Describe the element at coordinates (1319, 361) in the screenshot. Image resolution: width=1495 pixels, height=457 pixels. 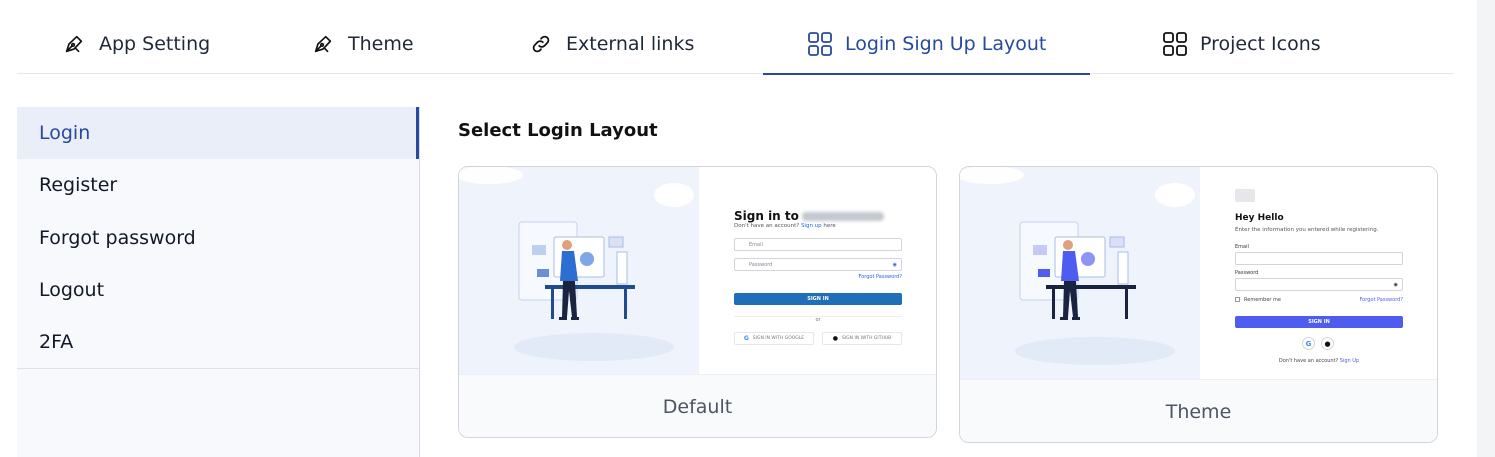
I see `preview-signup-text: Don't have an account? Sign Up` at that location.